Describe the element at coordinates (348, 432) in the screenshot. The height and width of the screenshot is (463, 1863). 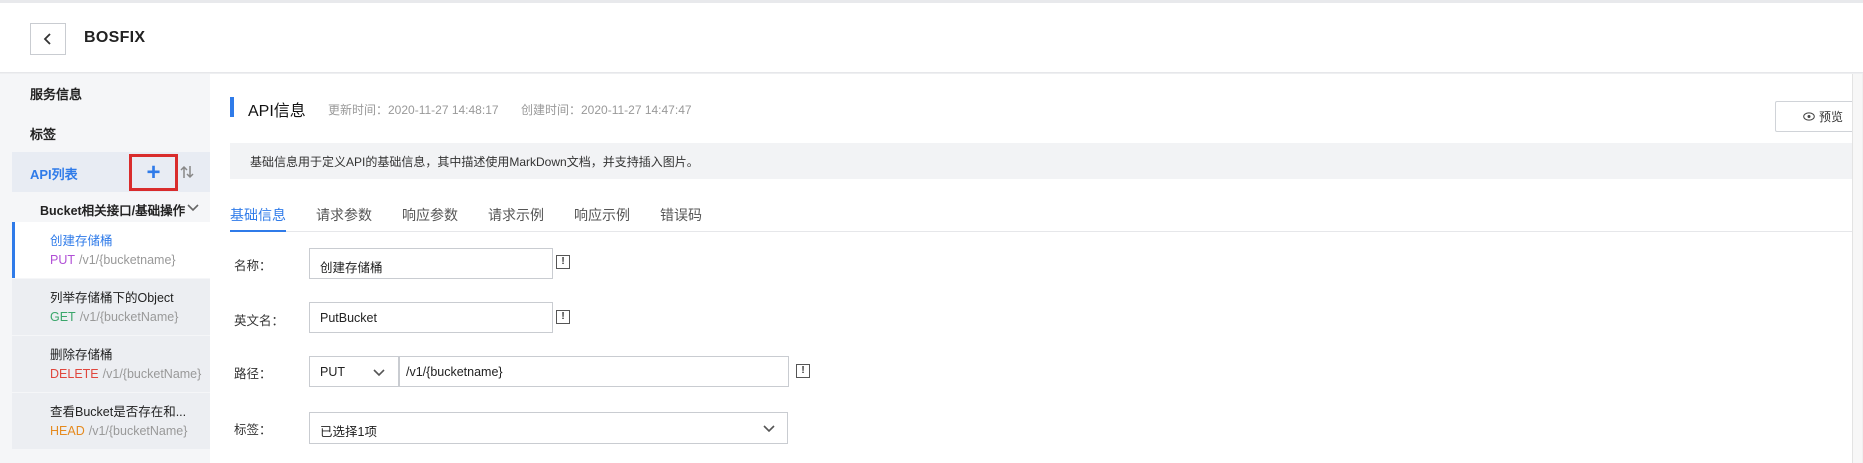
I see `tag-select-value: 已选择1项` at that location.